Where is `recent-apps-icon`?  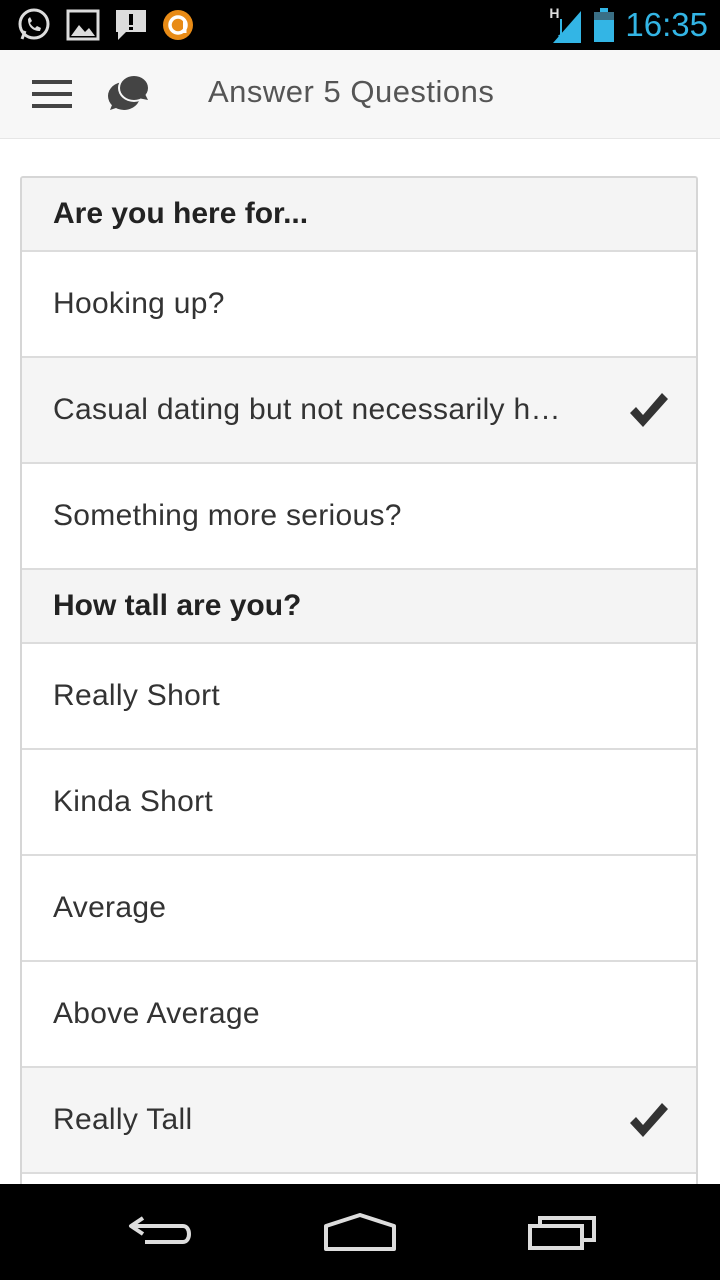
recent-apps-icon is located at coordinates (562, 1233).